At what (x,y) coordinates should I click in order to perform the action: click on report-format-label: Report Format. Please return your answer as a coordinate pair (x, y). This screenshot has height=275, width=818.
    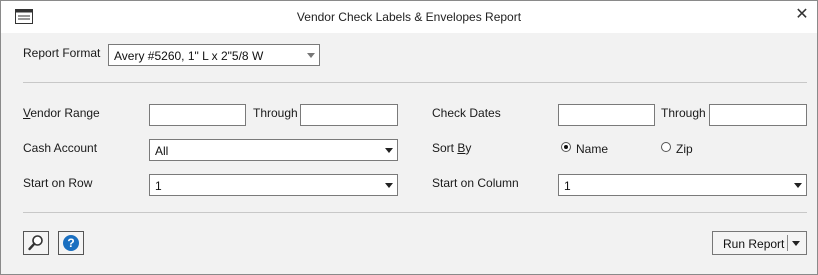
    Looking at the image, I should click on (62, 53).